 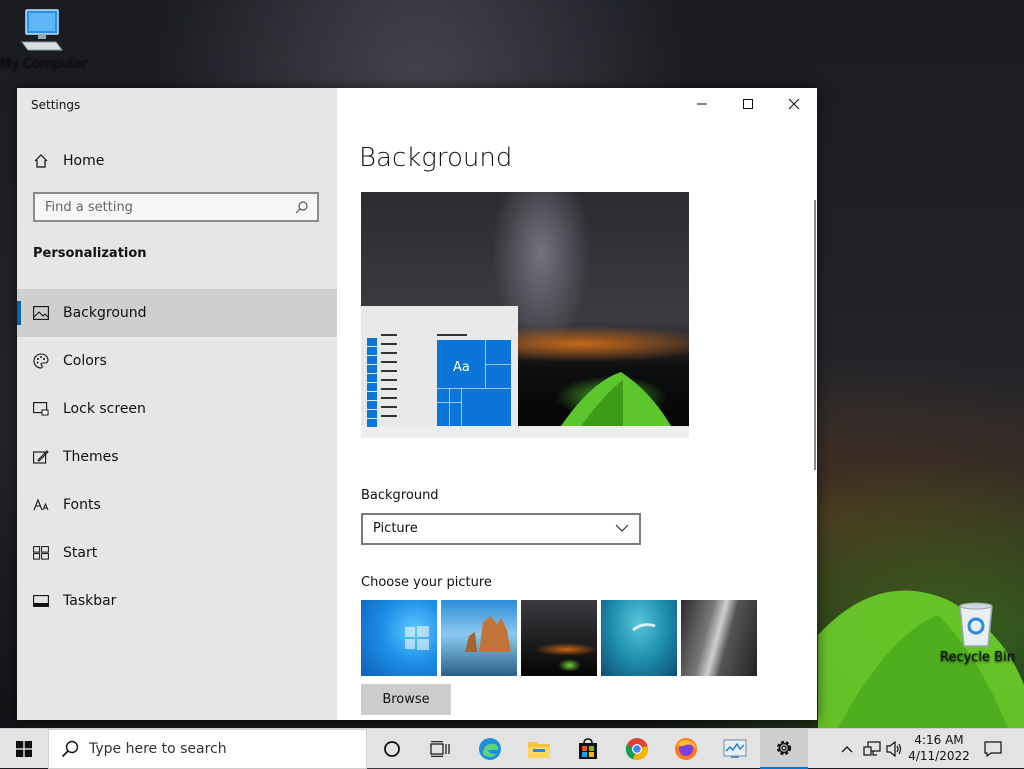 What do you see at coordinates (82, 505) in the screenshot?
I see `nav-item-label: Fonts` at bounding box center [82, 505].